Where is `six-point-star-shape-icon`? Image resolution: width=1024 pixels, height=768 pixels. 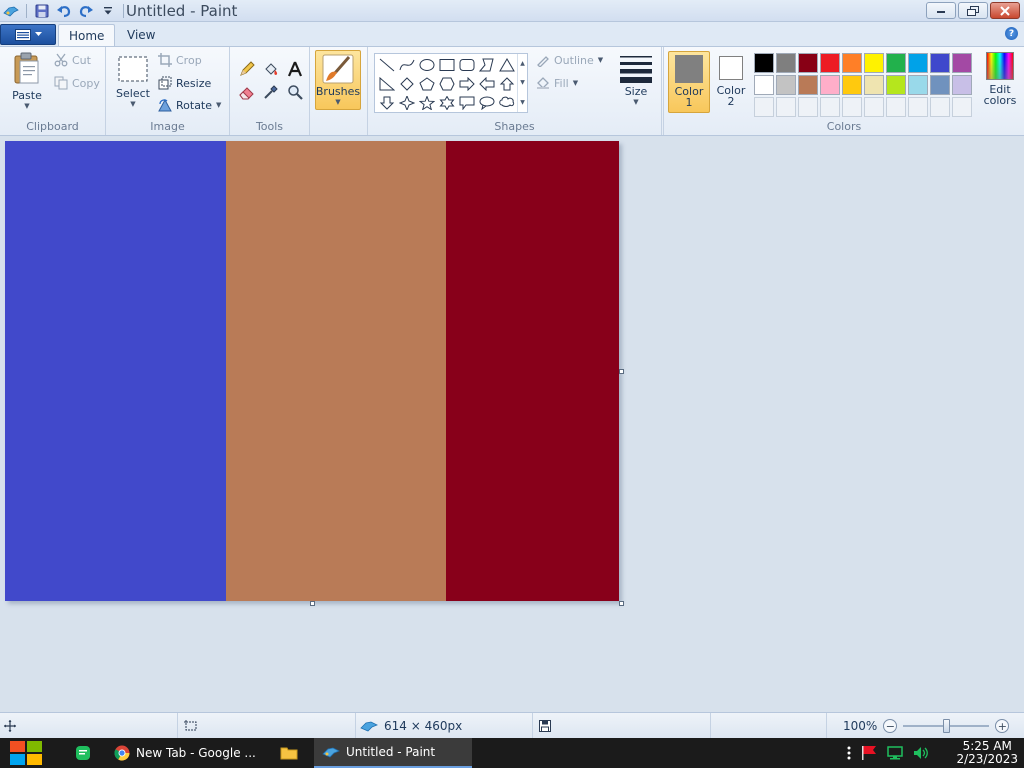 six-point-star-shape-icon is located at coordinates (447, 102).